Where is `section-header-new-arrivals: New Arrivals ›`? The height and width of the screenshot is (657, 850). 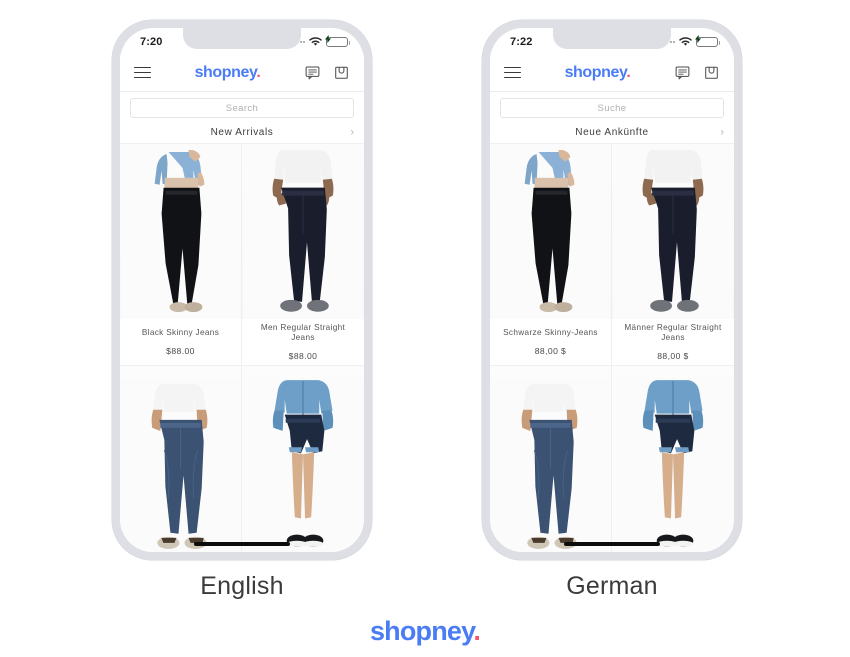
section-header-new-arrivals: New Arrivals › is located at coordinates (242, 133).